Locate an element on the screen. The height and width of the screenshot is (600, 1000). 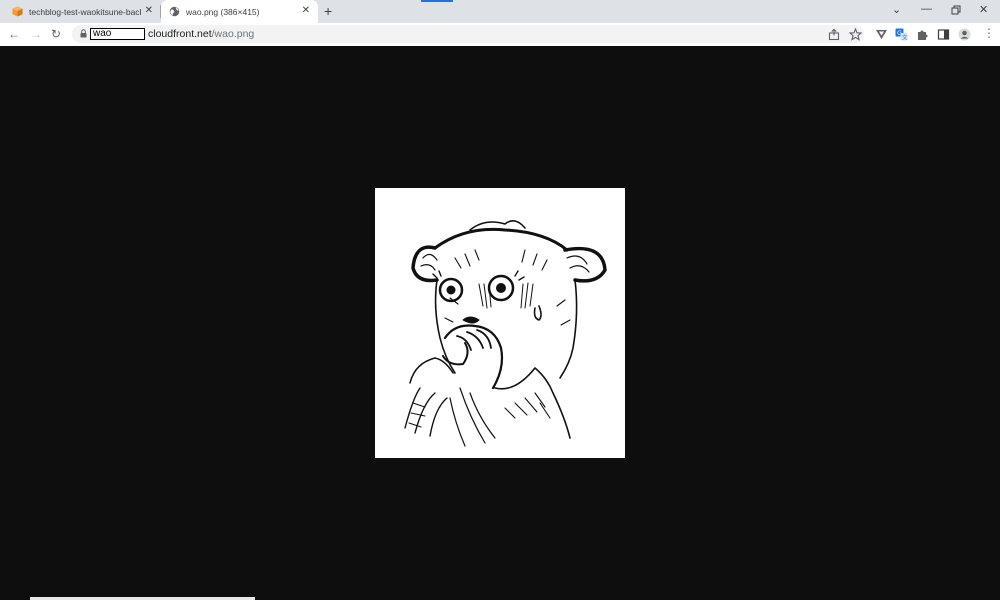
tab-inactive: techblog-test-waokitsune-backend ✕ is located at coordinates (80, 11).